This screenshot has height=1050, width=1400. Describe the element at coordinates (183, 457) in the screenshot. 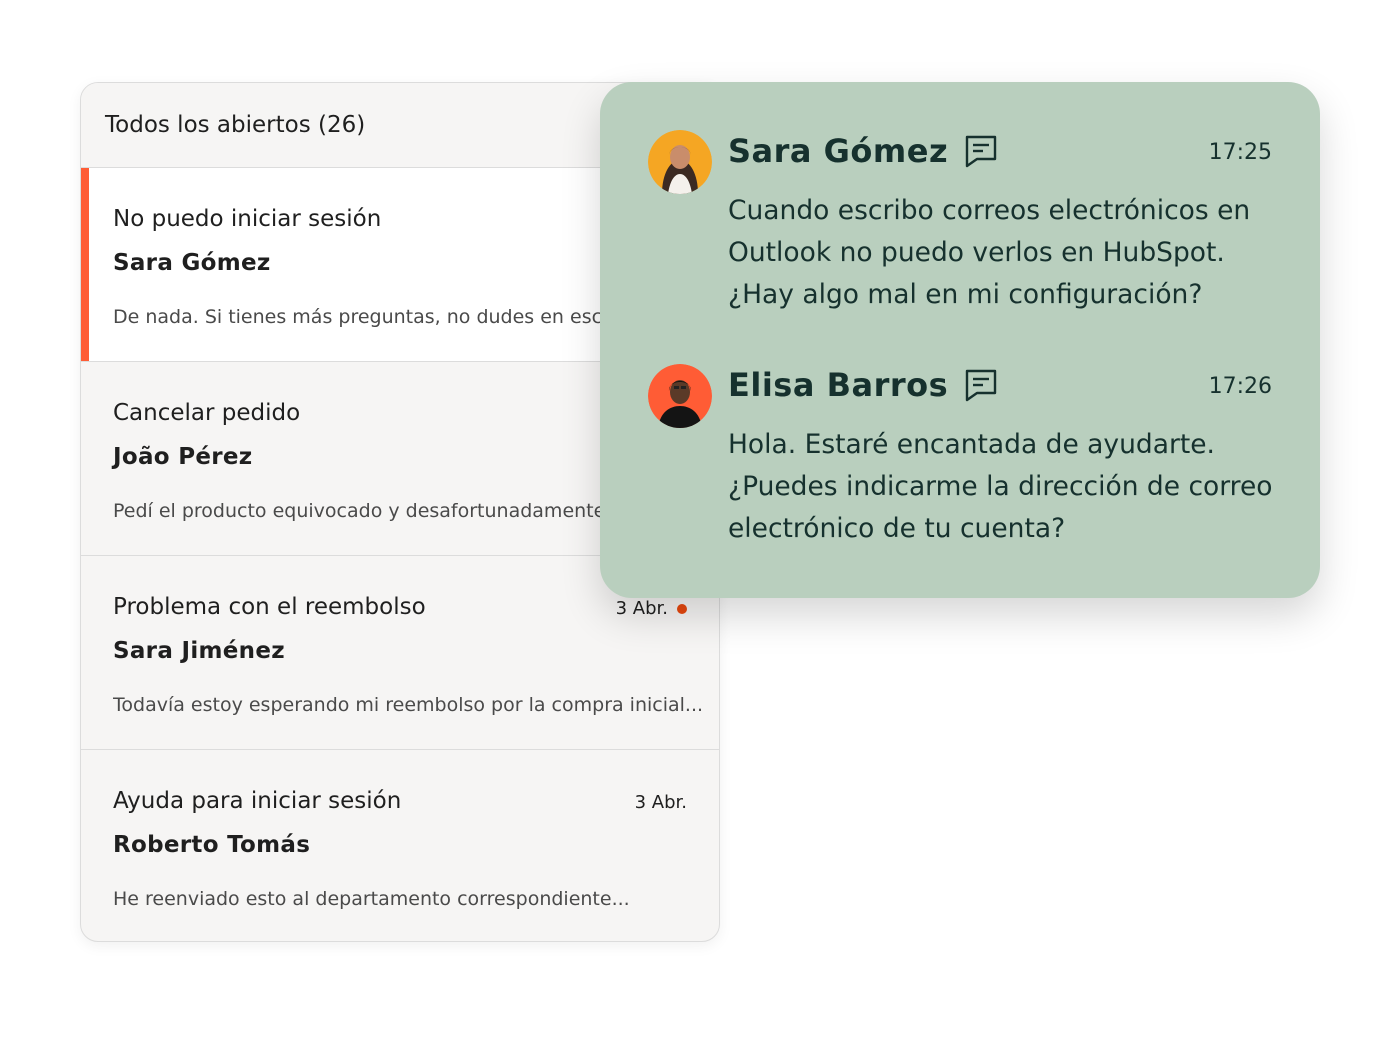

I see `ticket-contact-name: João Pérez` at that location.